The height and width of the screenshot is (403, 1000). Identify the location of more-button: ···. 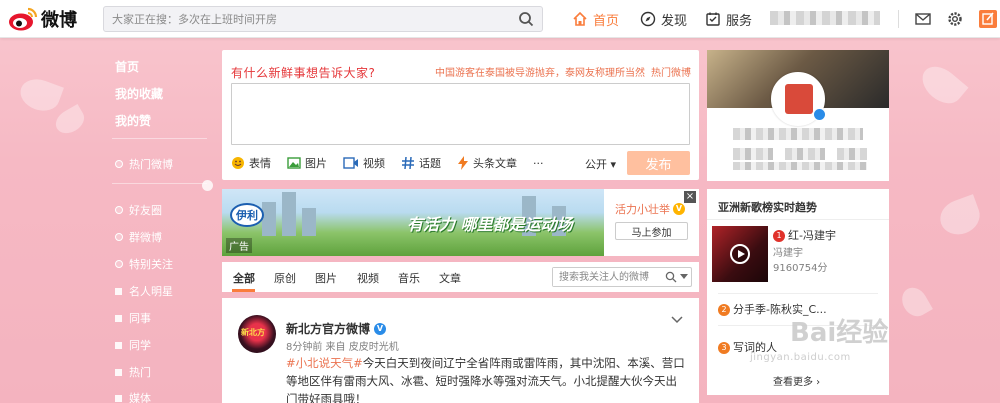
(538, 163).